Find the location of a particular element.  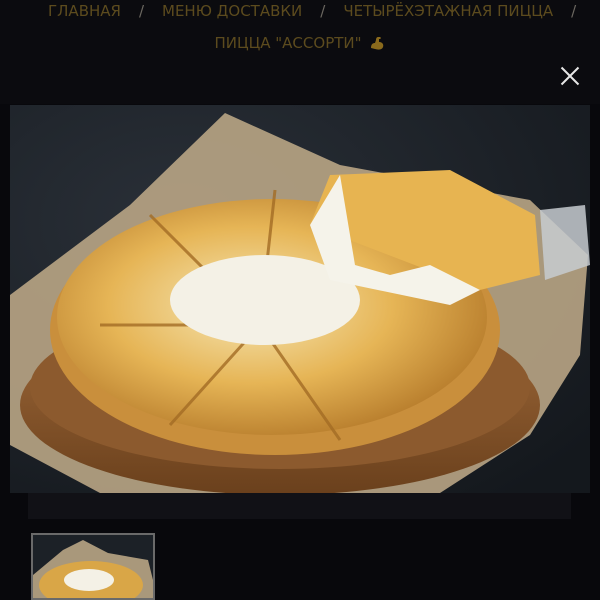

breadcrumb-current-row: ПИЦЦА "АССОРТИ" is located at coordinates (300, 43).